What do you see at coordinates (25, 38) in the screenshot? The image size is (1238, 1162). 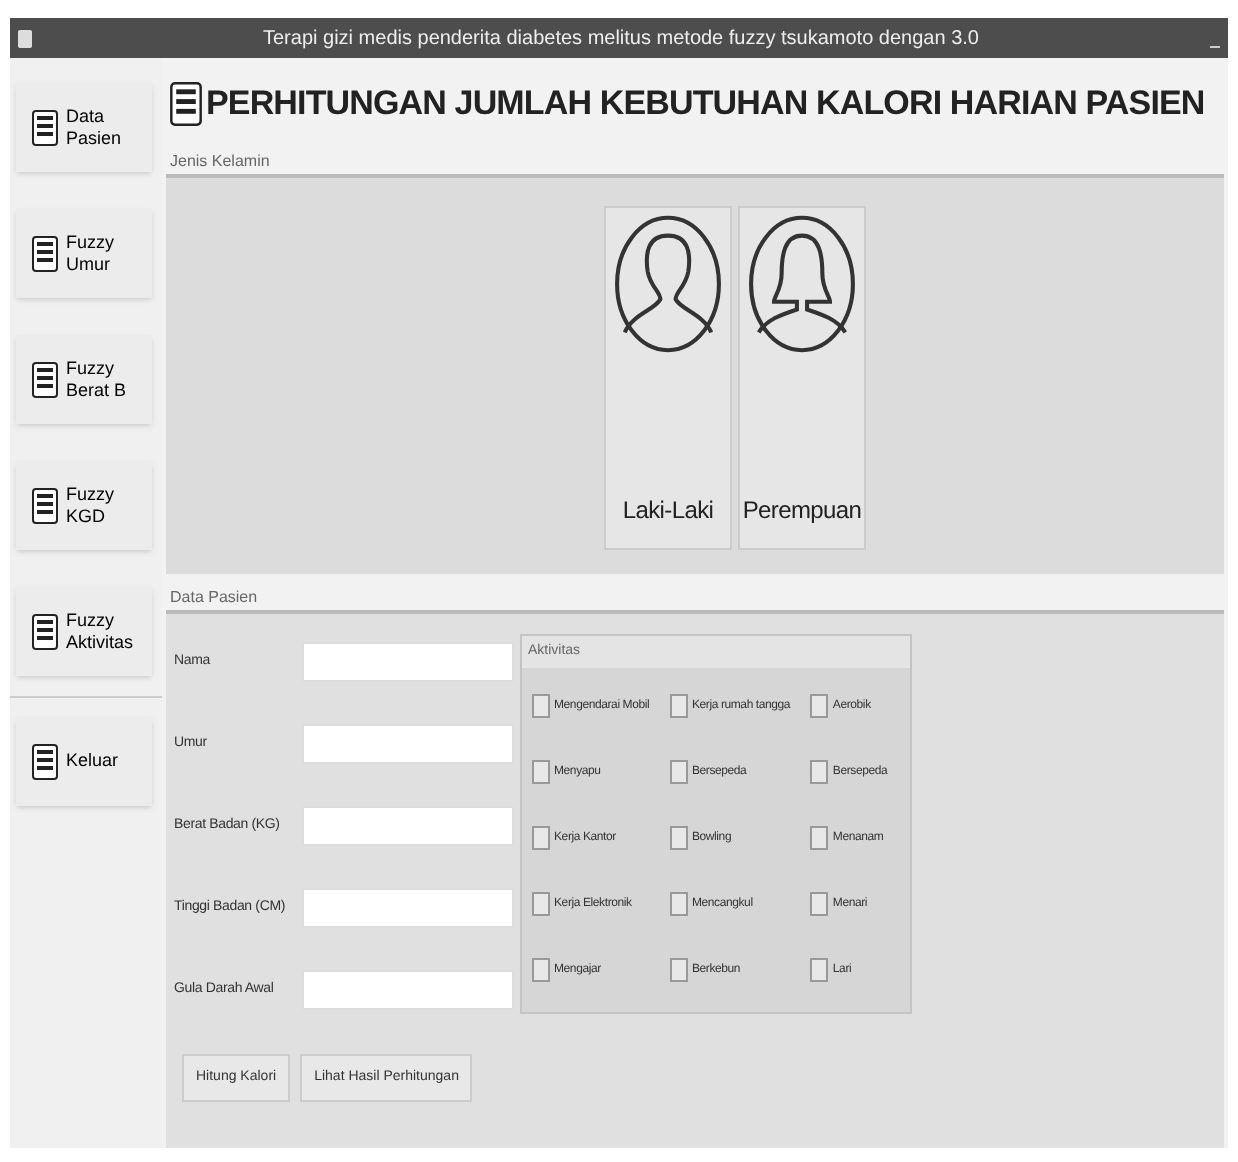 I see `app-icon` at bounding box center [25, 38].